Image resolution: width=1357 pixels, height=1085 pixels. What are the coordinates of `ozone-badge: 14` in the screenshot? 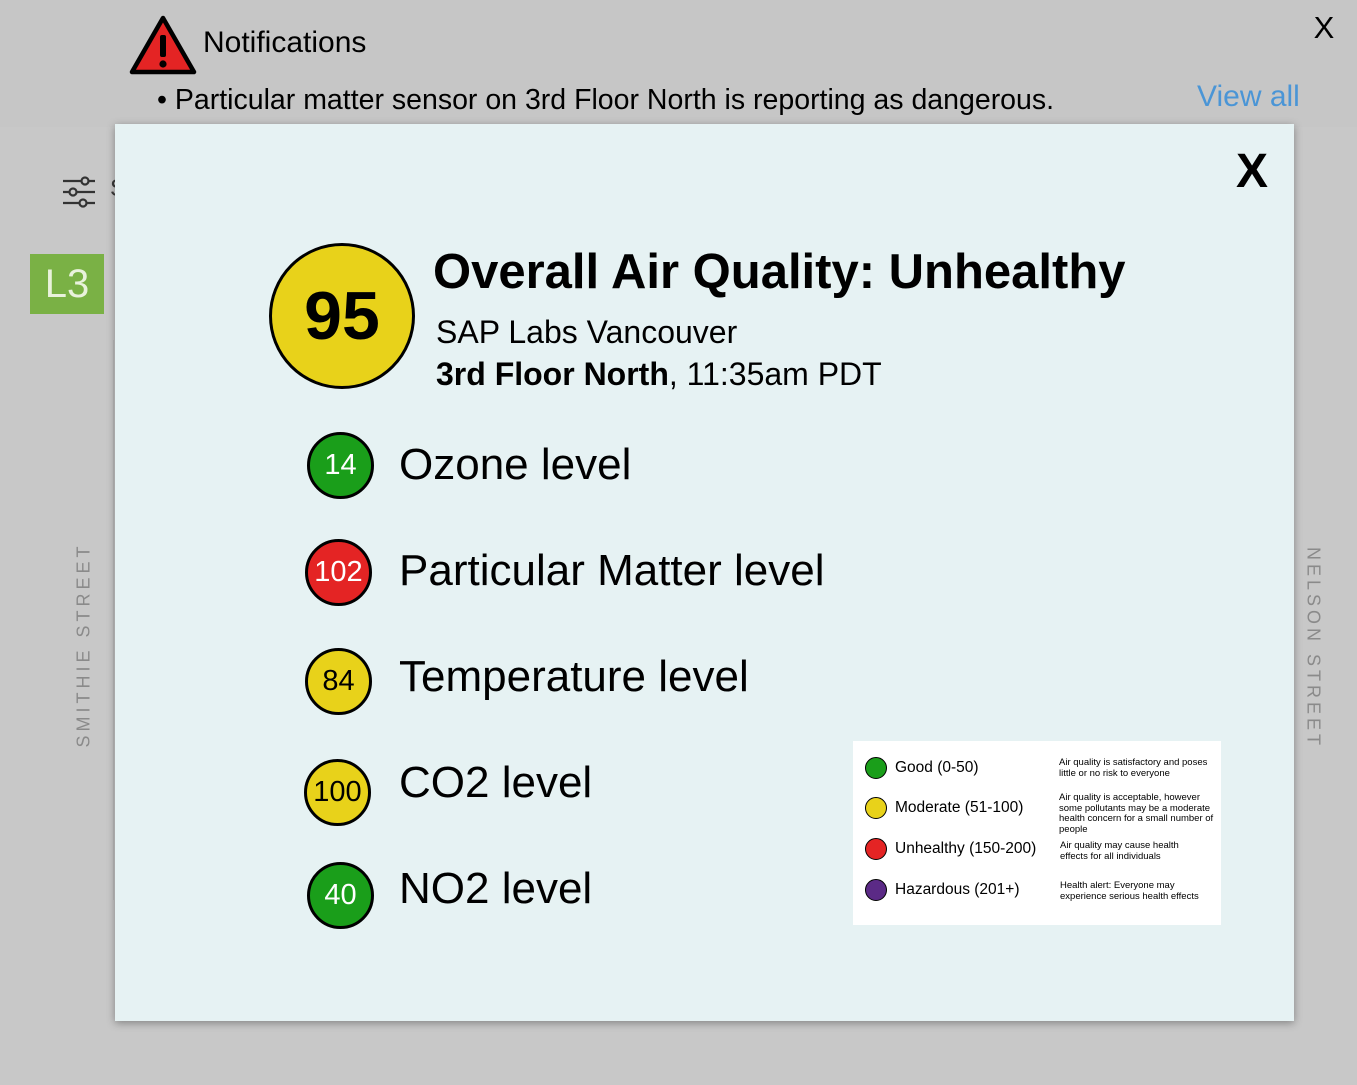 It's located at (340, 465).